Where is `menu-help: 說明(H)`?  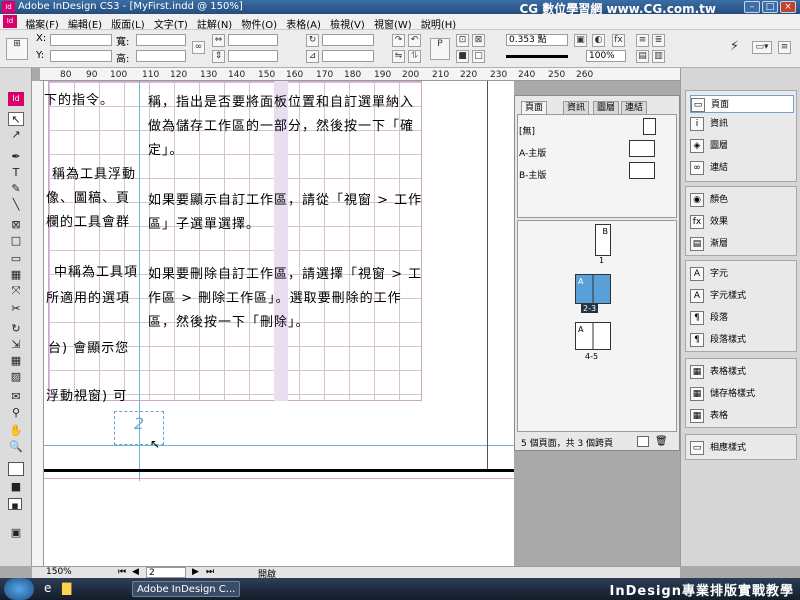 menu-help: 說明(H) is located at coordinates (438, 22).